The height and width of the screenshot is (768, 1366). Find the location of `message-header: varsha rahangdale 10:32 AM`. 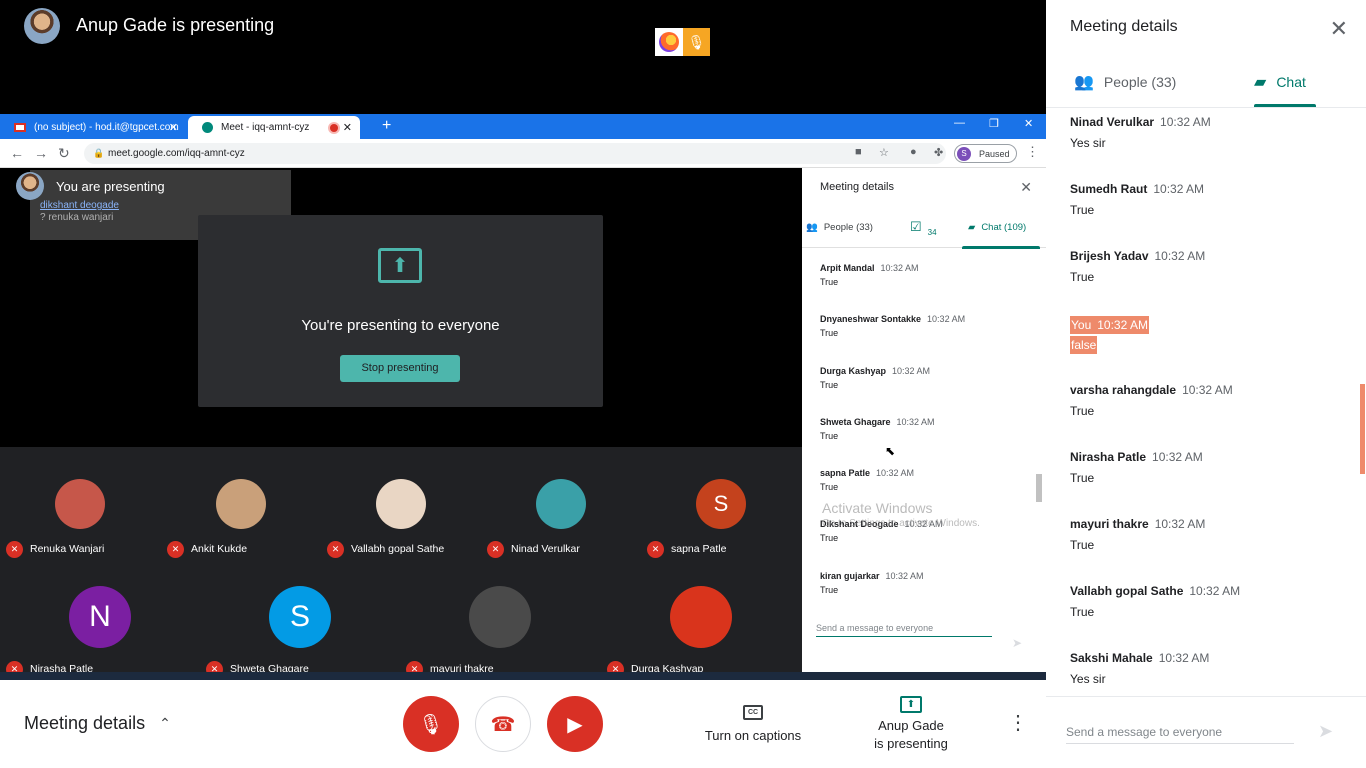

message-header: varsha rahangdale 10:32 AM is located at coordinates (1210, 390).